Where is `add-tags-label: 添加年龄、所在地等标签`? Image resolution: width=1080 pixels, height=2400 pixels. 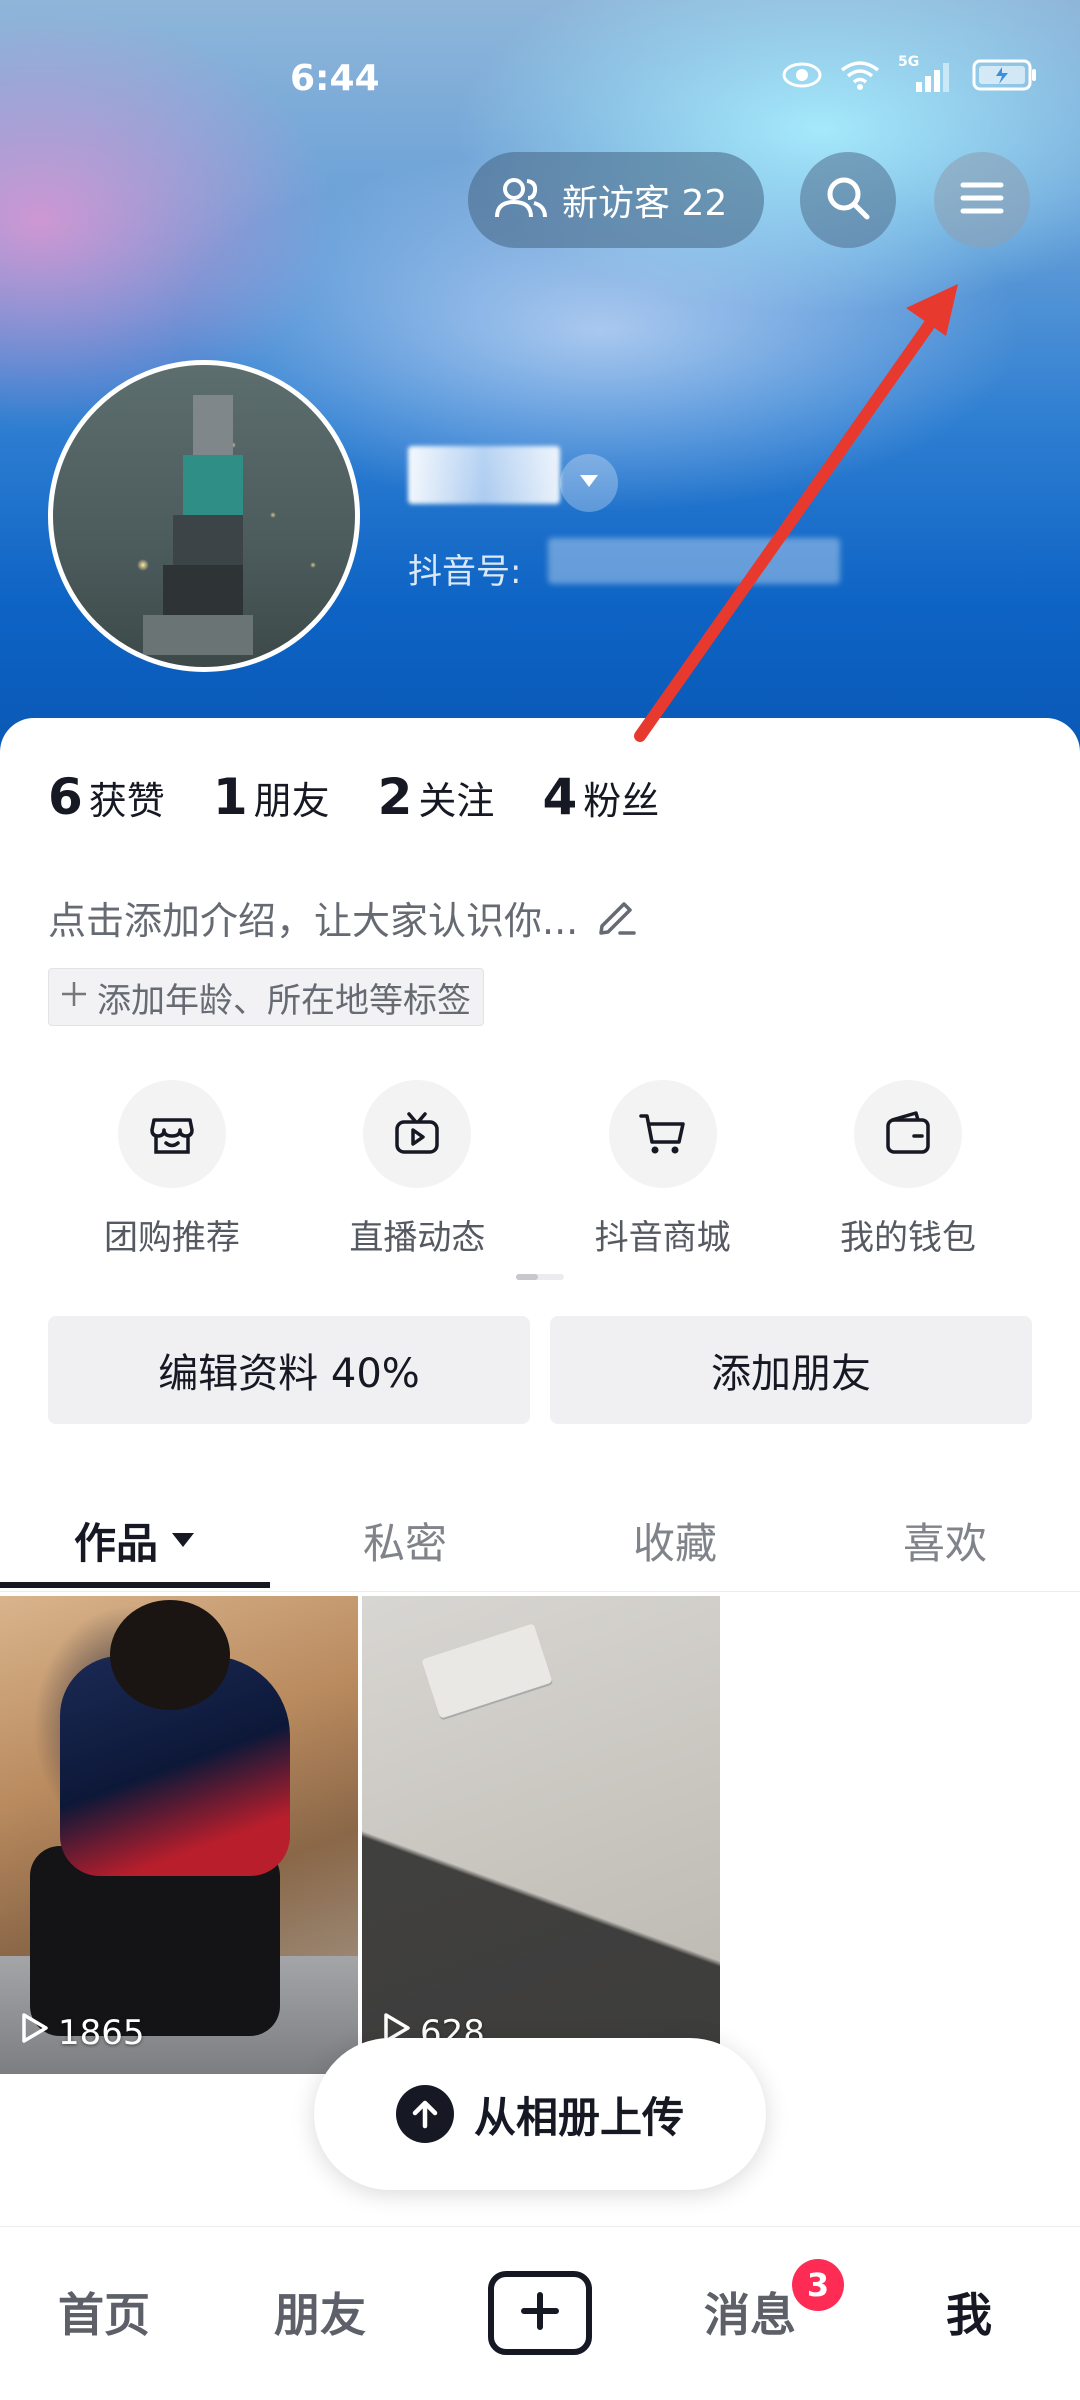
add-tags-label: 添加年龄、所在地等标签 is located at coordinates (284, 1000).